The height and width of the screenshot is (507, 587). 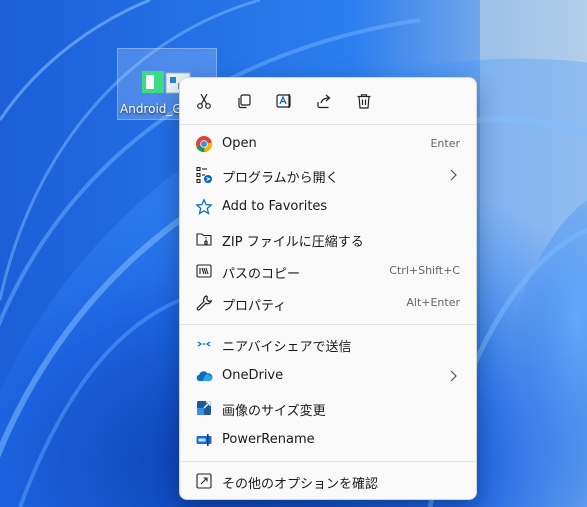 What do you see at coordinates (328, 271) in the screenshot?
I see `menu-item-copy-path: パスのコピー Ctrl+Shift+C` at bounding box center [328, 271].